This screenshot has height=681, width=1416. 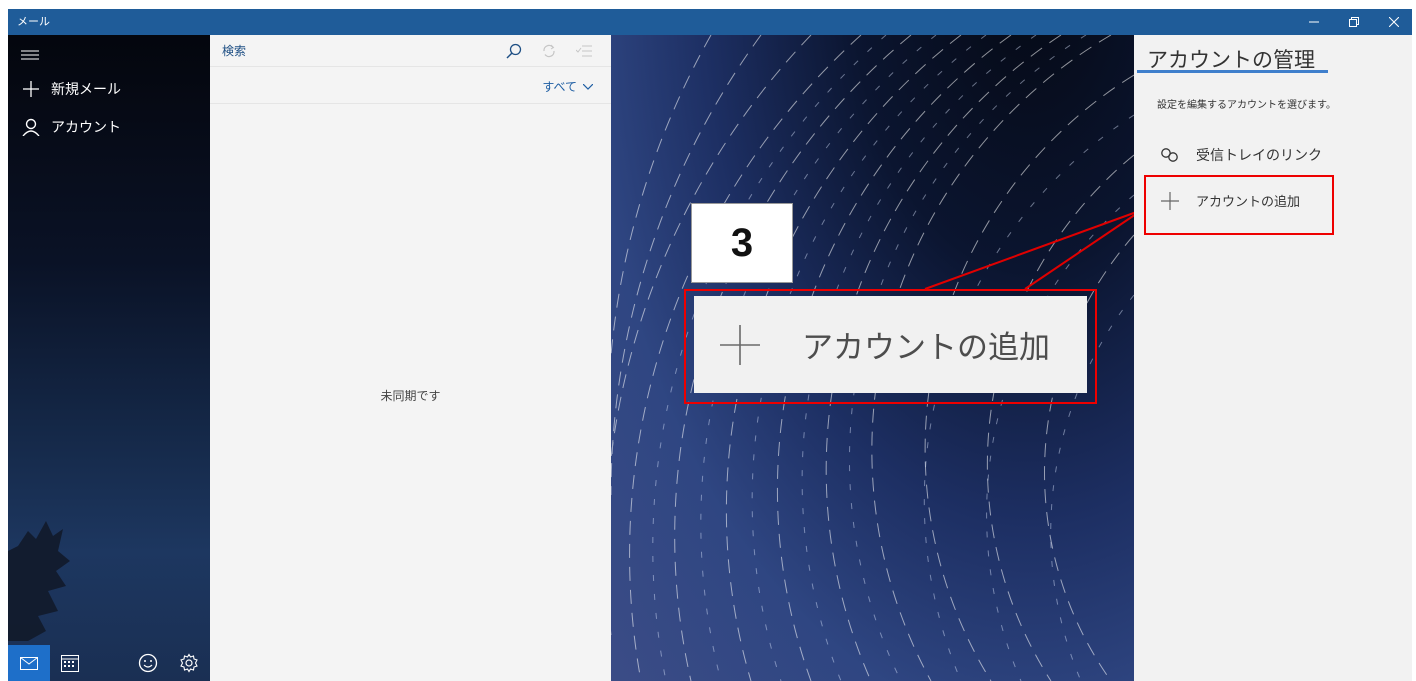 I want to click on account-label: アカウント, so click(x=86, y=128).